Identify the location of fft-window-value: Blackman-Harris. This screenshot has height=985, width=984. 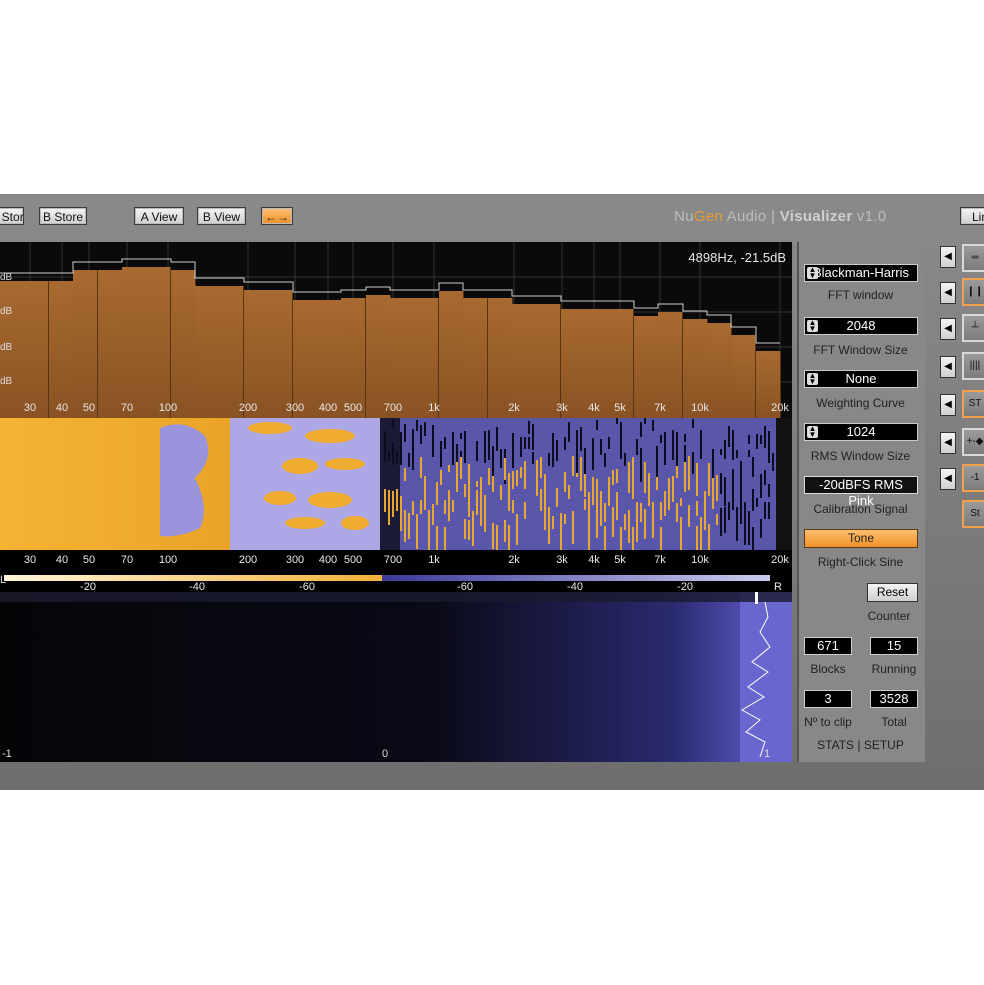
(861, 272).